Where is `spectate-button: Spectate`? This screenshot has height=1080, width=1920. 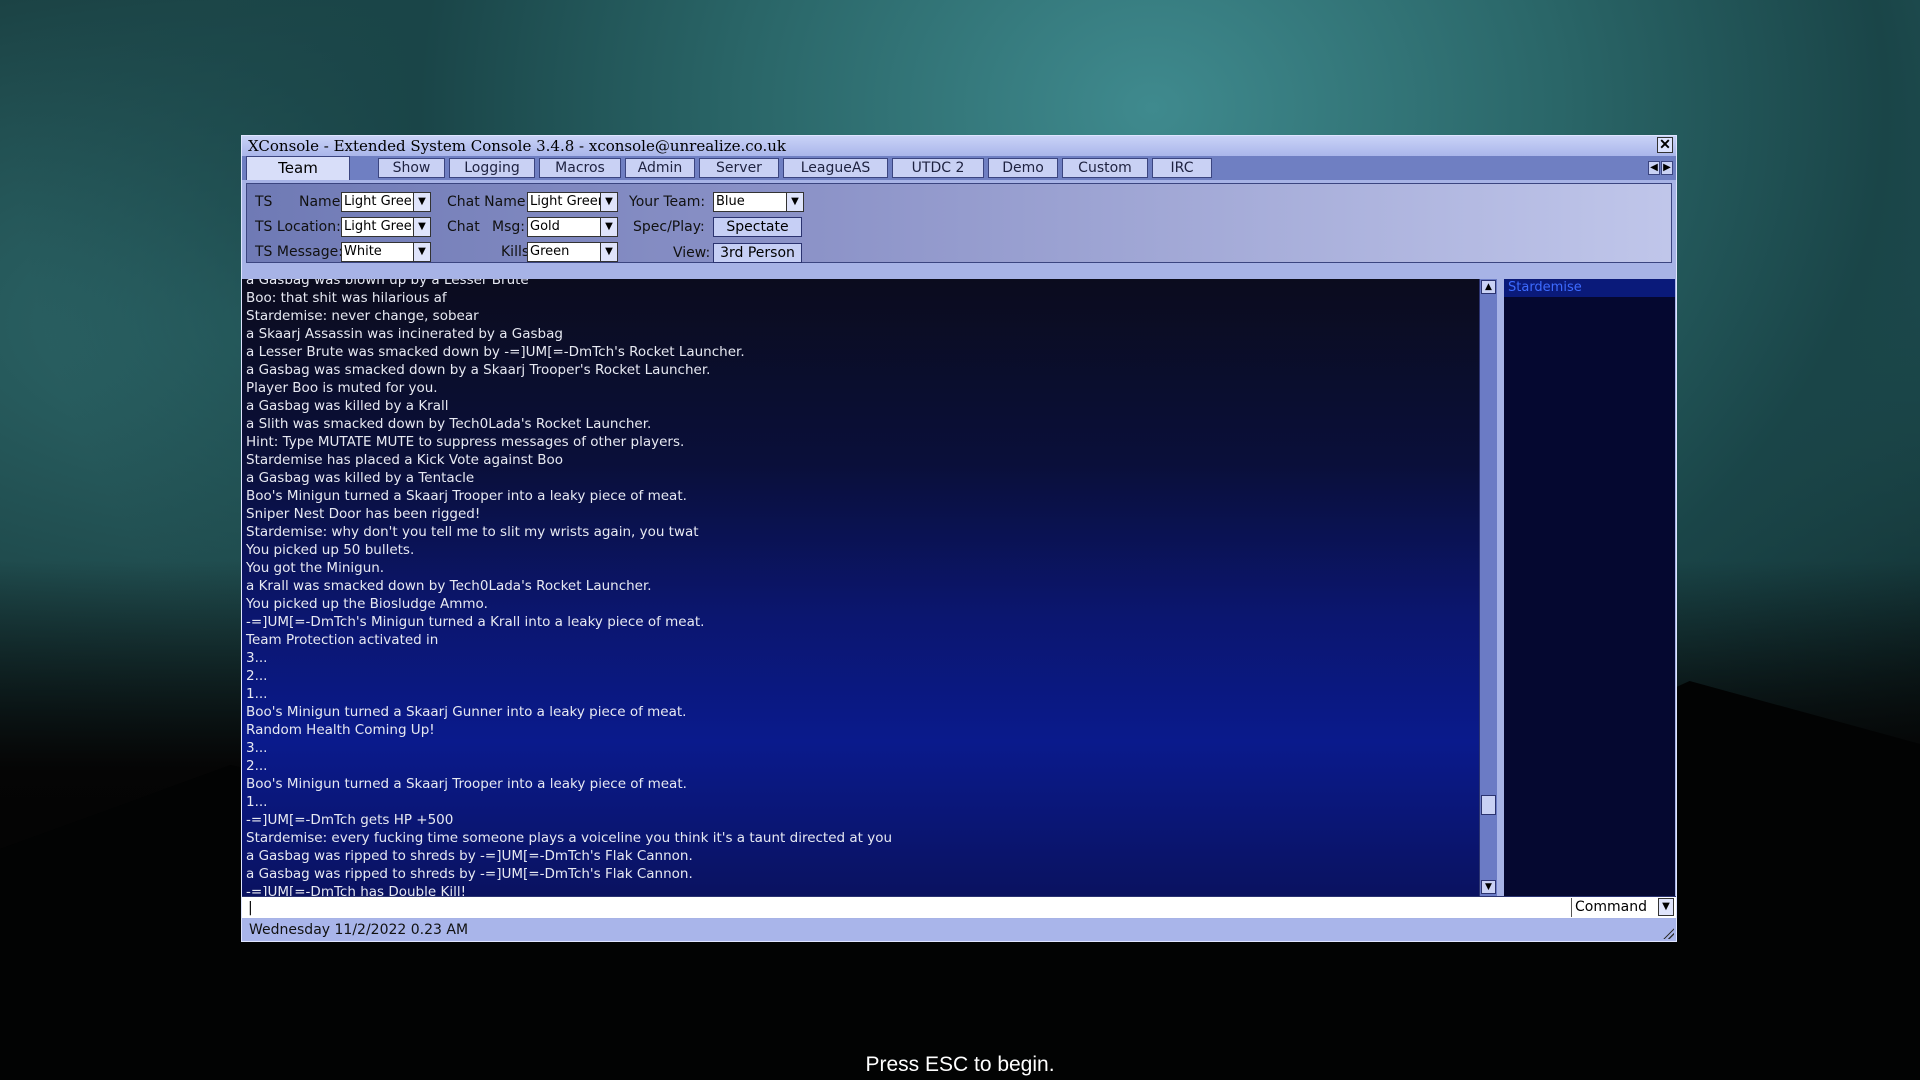
spectate-button: Spectate is located at coordinates (757, 227).